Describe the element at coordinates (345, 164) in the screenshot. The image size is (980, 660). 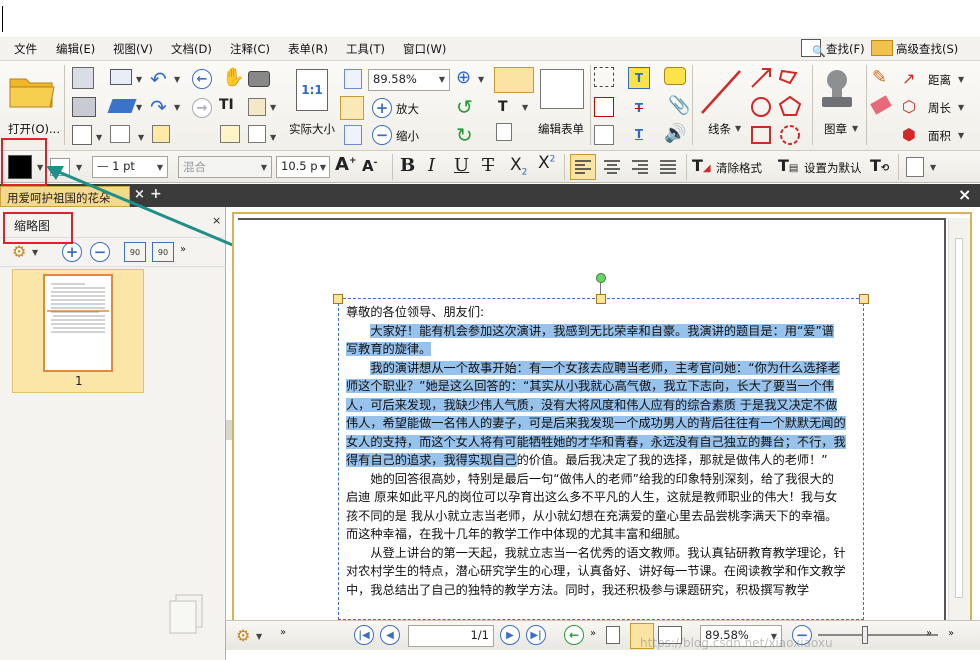
I see `increase-font-icon: A+` at that location.